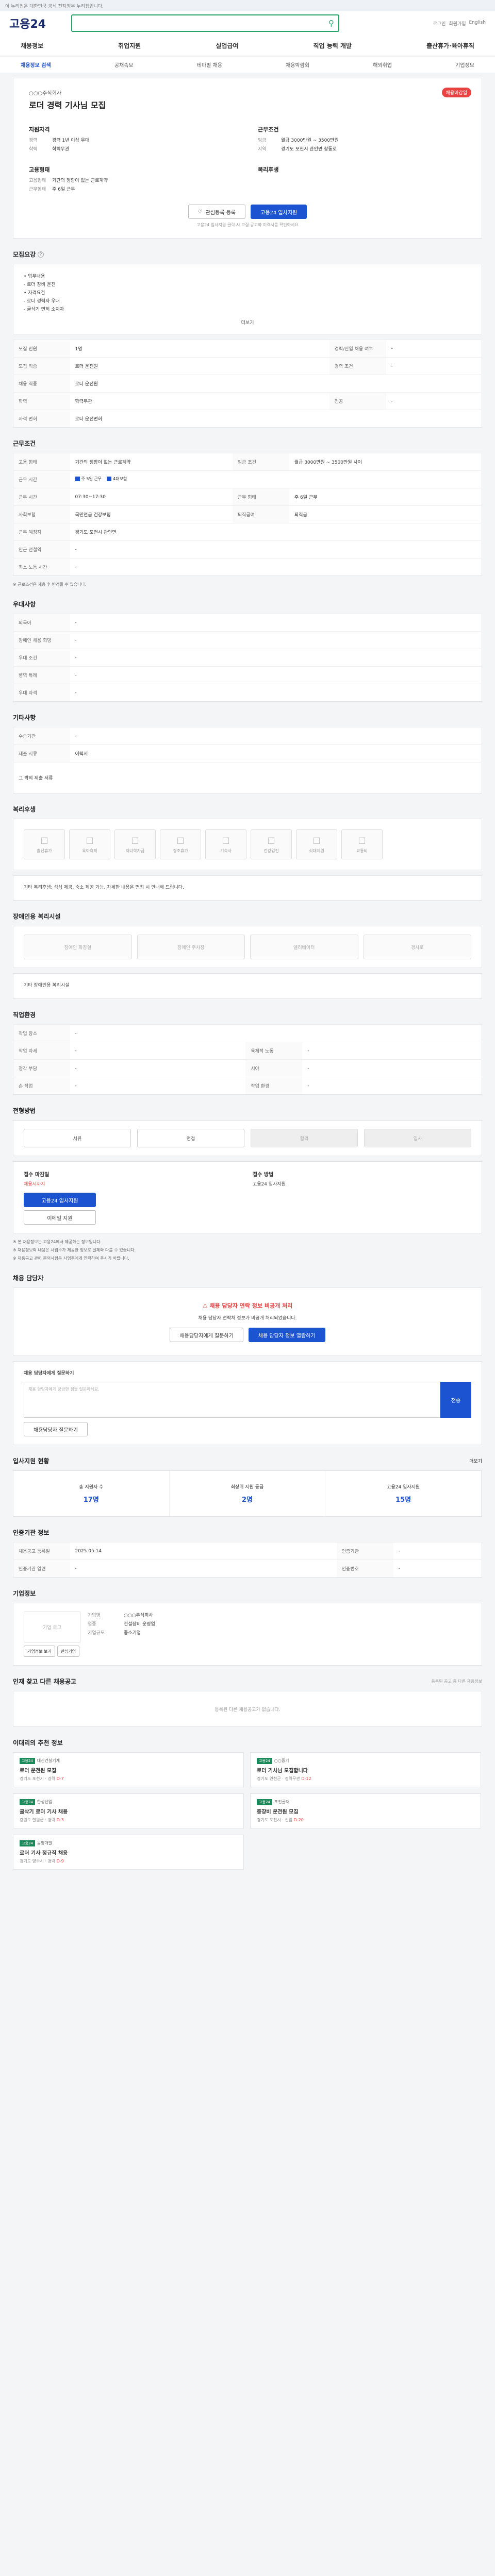  I want to click on menu-item: 채용정보, so click(32, 45).